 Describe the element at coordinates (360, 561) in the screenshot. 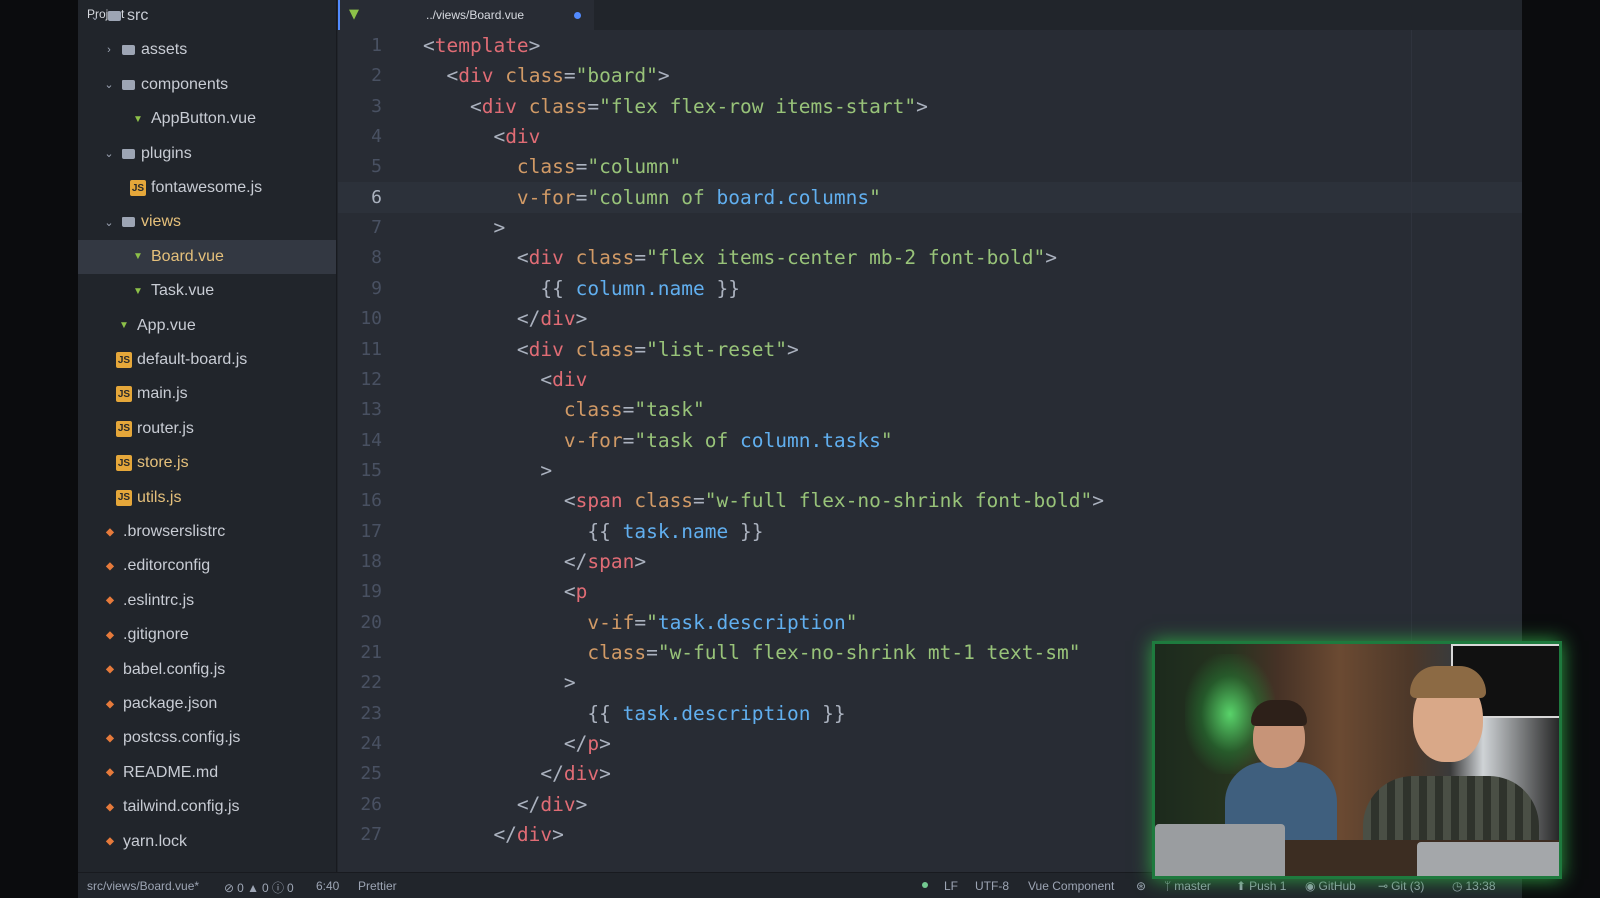

I see `line-number: 18` at that location.